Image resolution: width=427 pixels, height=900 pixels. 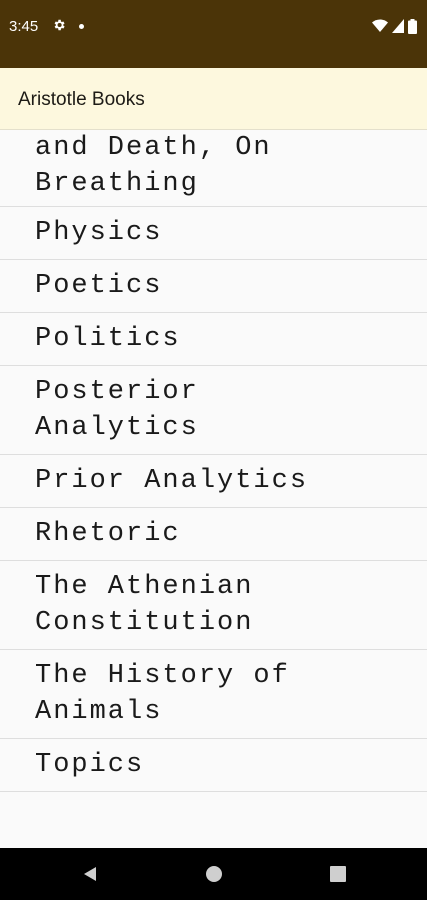 What do you see at coordinates (412, 26) in the screenshot?
I see `battery-icon` at bounding box center [412, 26].